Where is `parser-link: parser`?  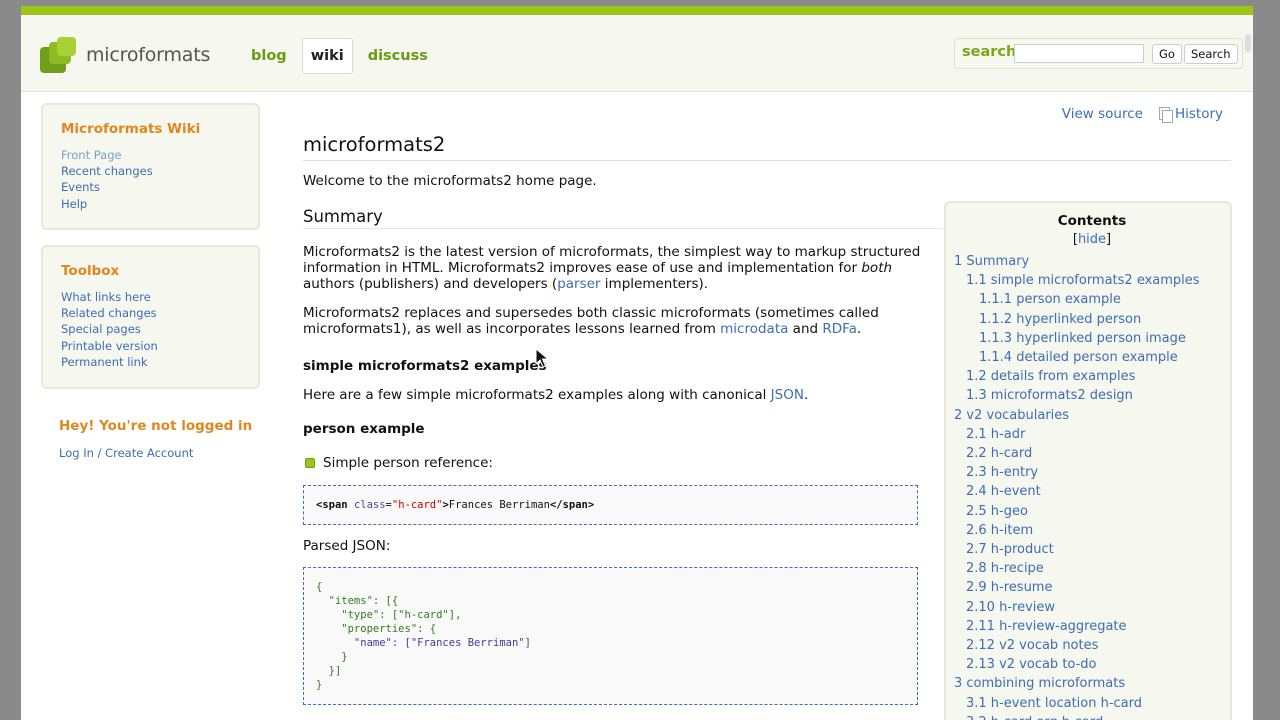 parser-link: parser is located at coordinates (578, 284).